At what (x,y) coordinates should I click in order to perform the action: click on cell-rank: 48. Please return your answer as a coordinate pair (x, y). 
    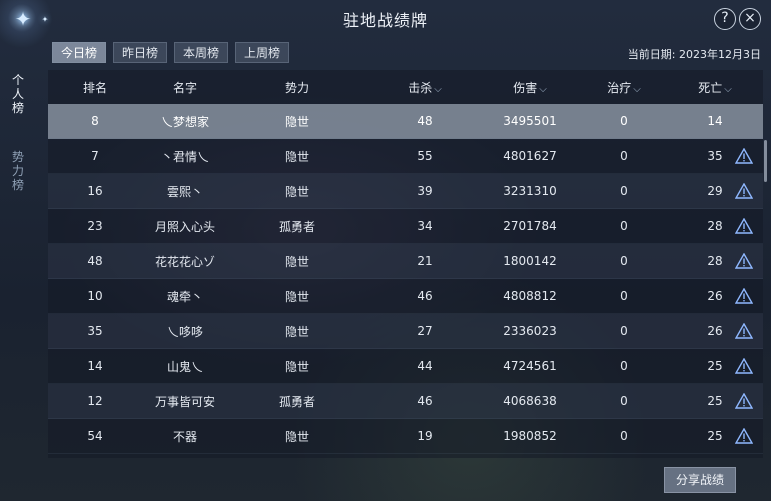
    Looking at the image, I should click on (95, 261).